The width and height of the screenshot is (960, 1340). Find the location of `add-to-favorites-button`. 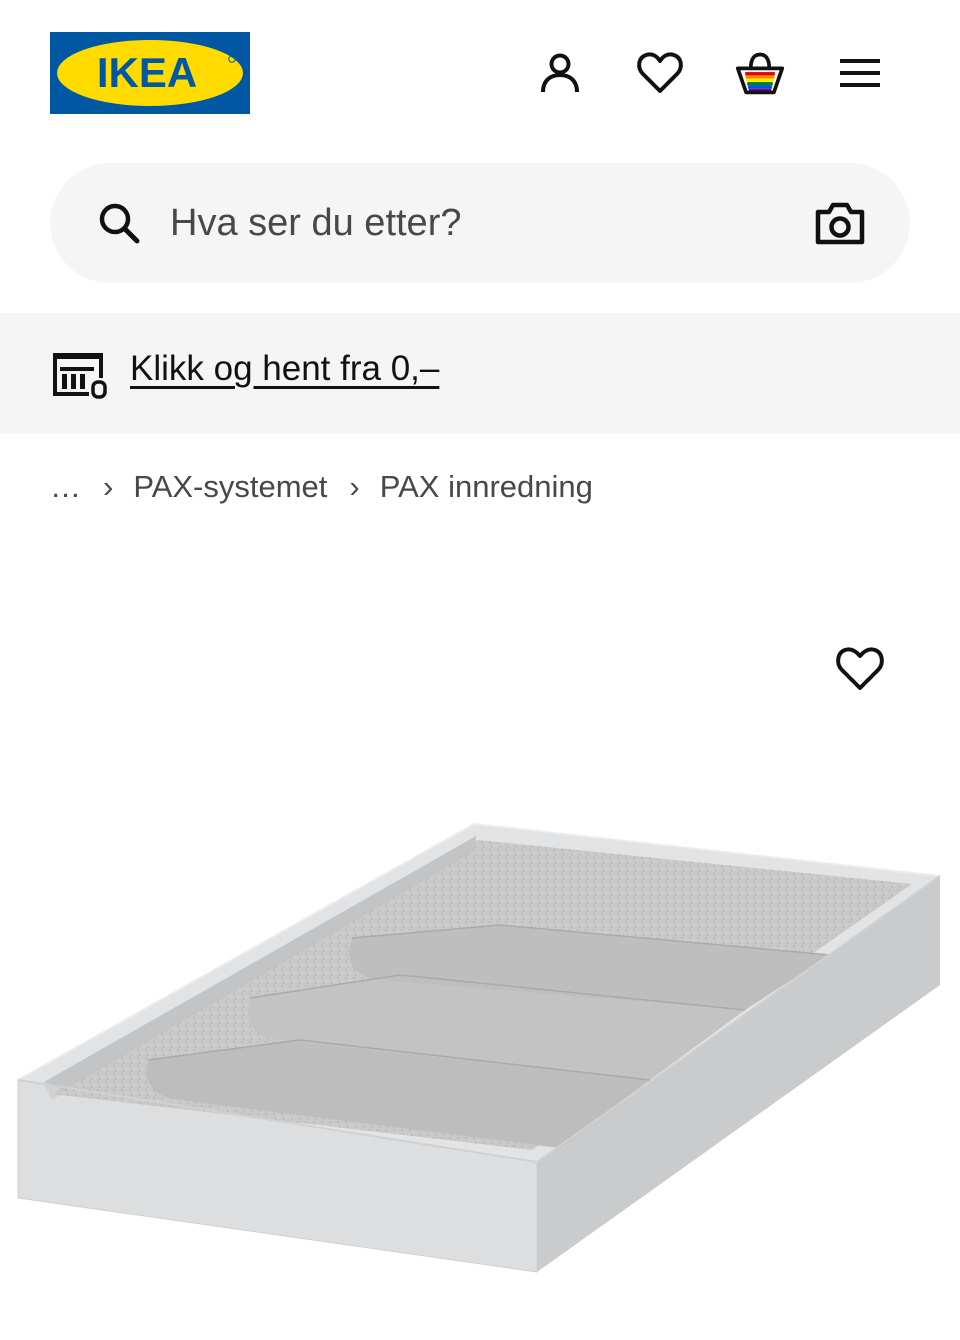

add-to-favorites-button is located at coordinates (860, 668).